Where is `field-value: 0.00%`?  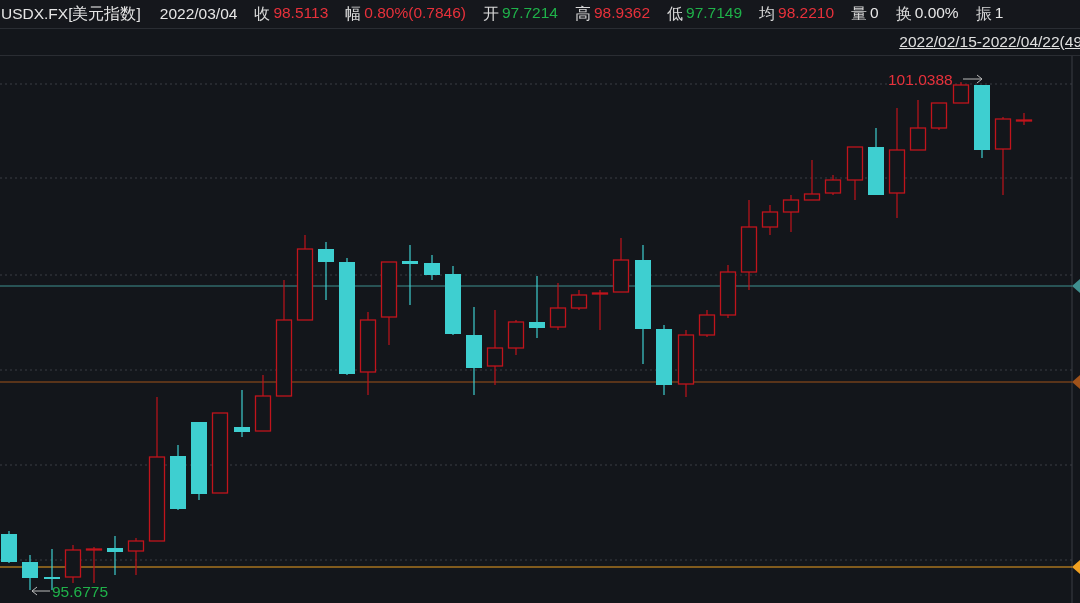
field-value: 0.00% is located at coordinates (936, 13).